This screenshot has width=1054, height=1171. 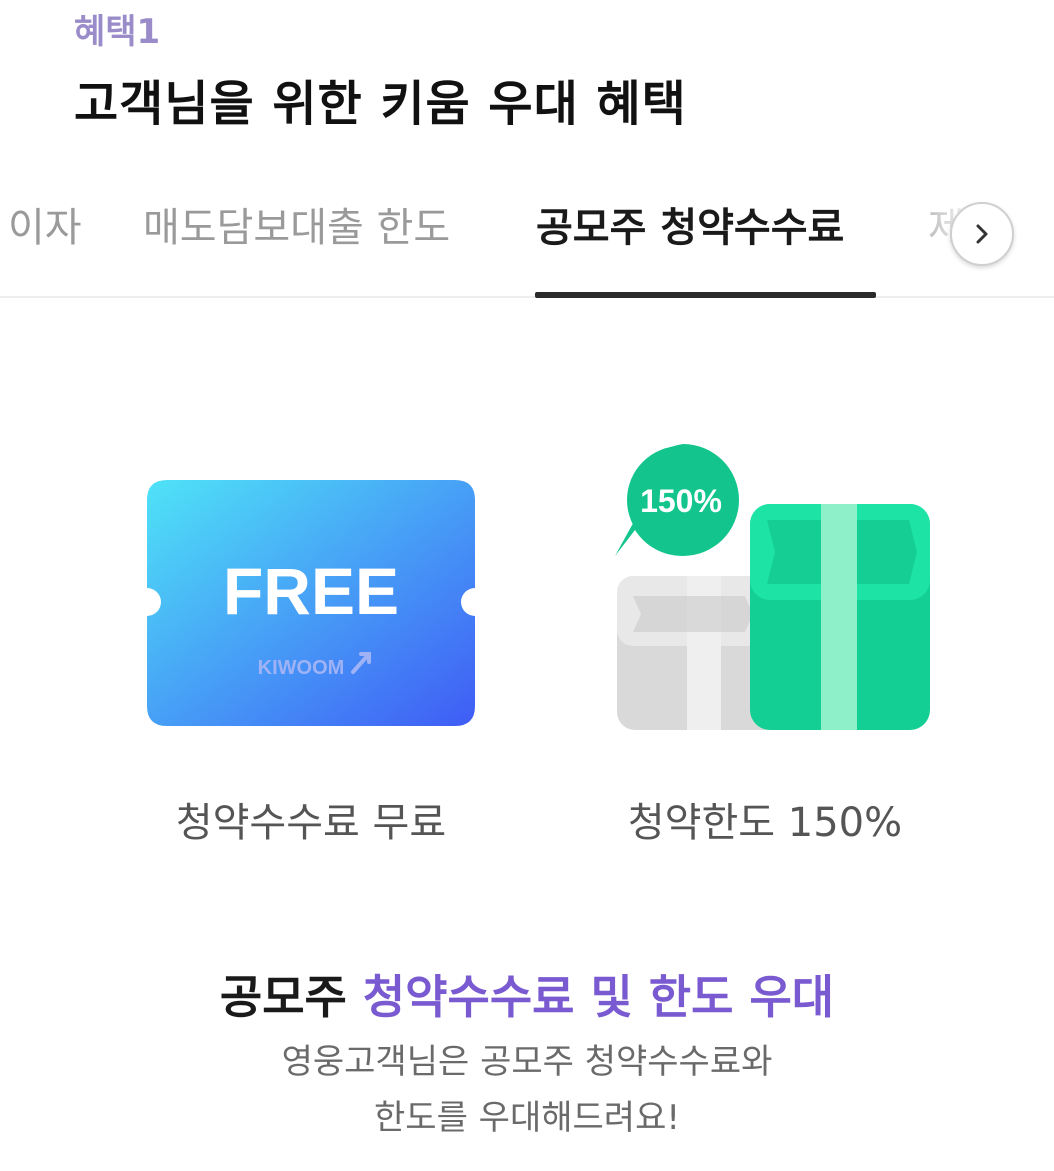 I want to click on summary-title: 공모주 청약수수료 및 한도 우대, so click(x=527, y=997).